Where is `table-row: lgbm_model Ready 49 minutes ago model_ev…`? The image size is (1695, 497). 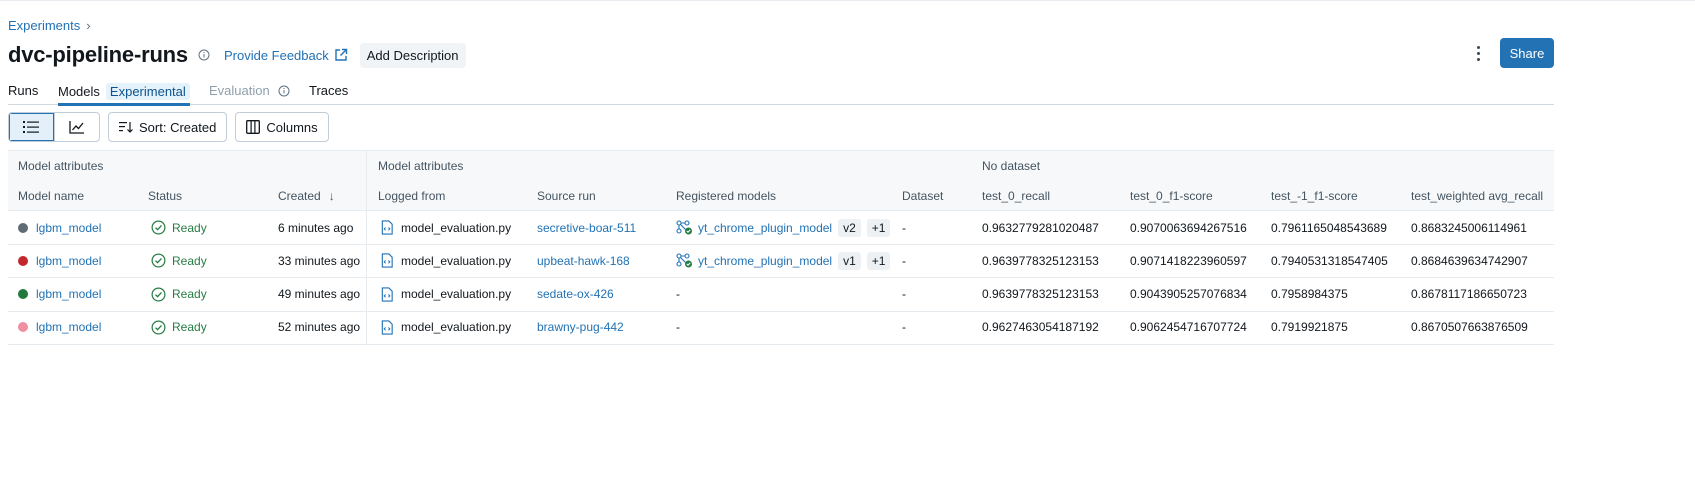 table-row: lgbm_model Ready 49 minutes ago model_ev… is located at coordinates (781, 295).